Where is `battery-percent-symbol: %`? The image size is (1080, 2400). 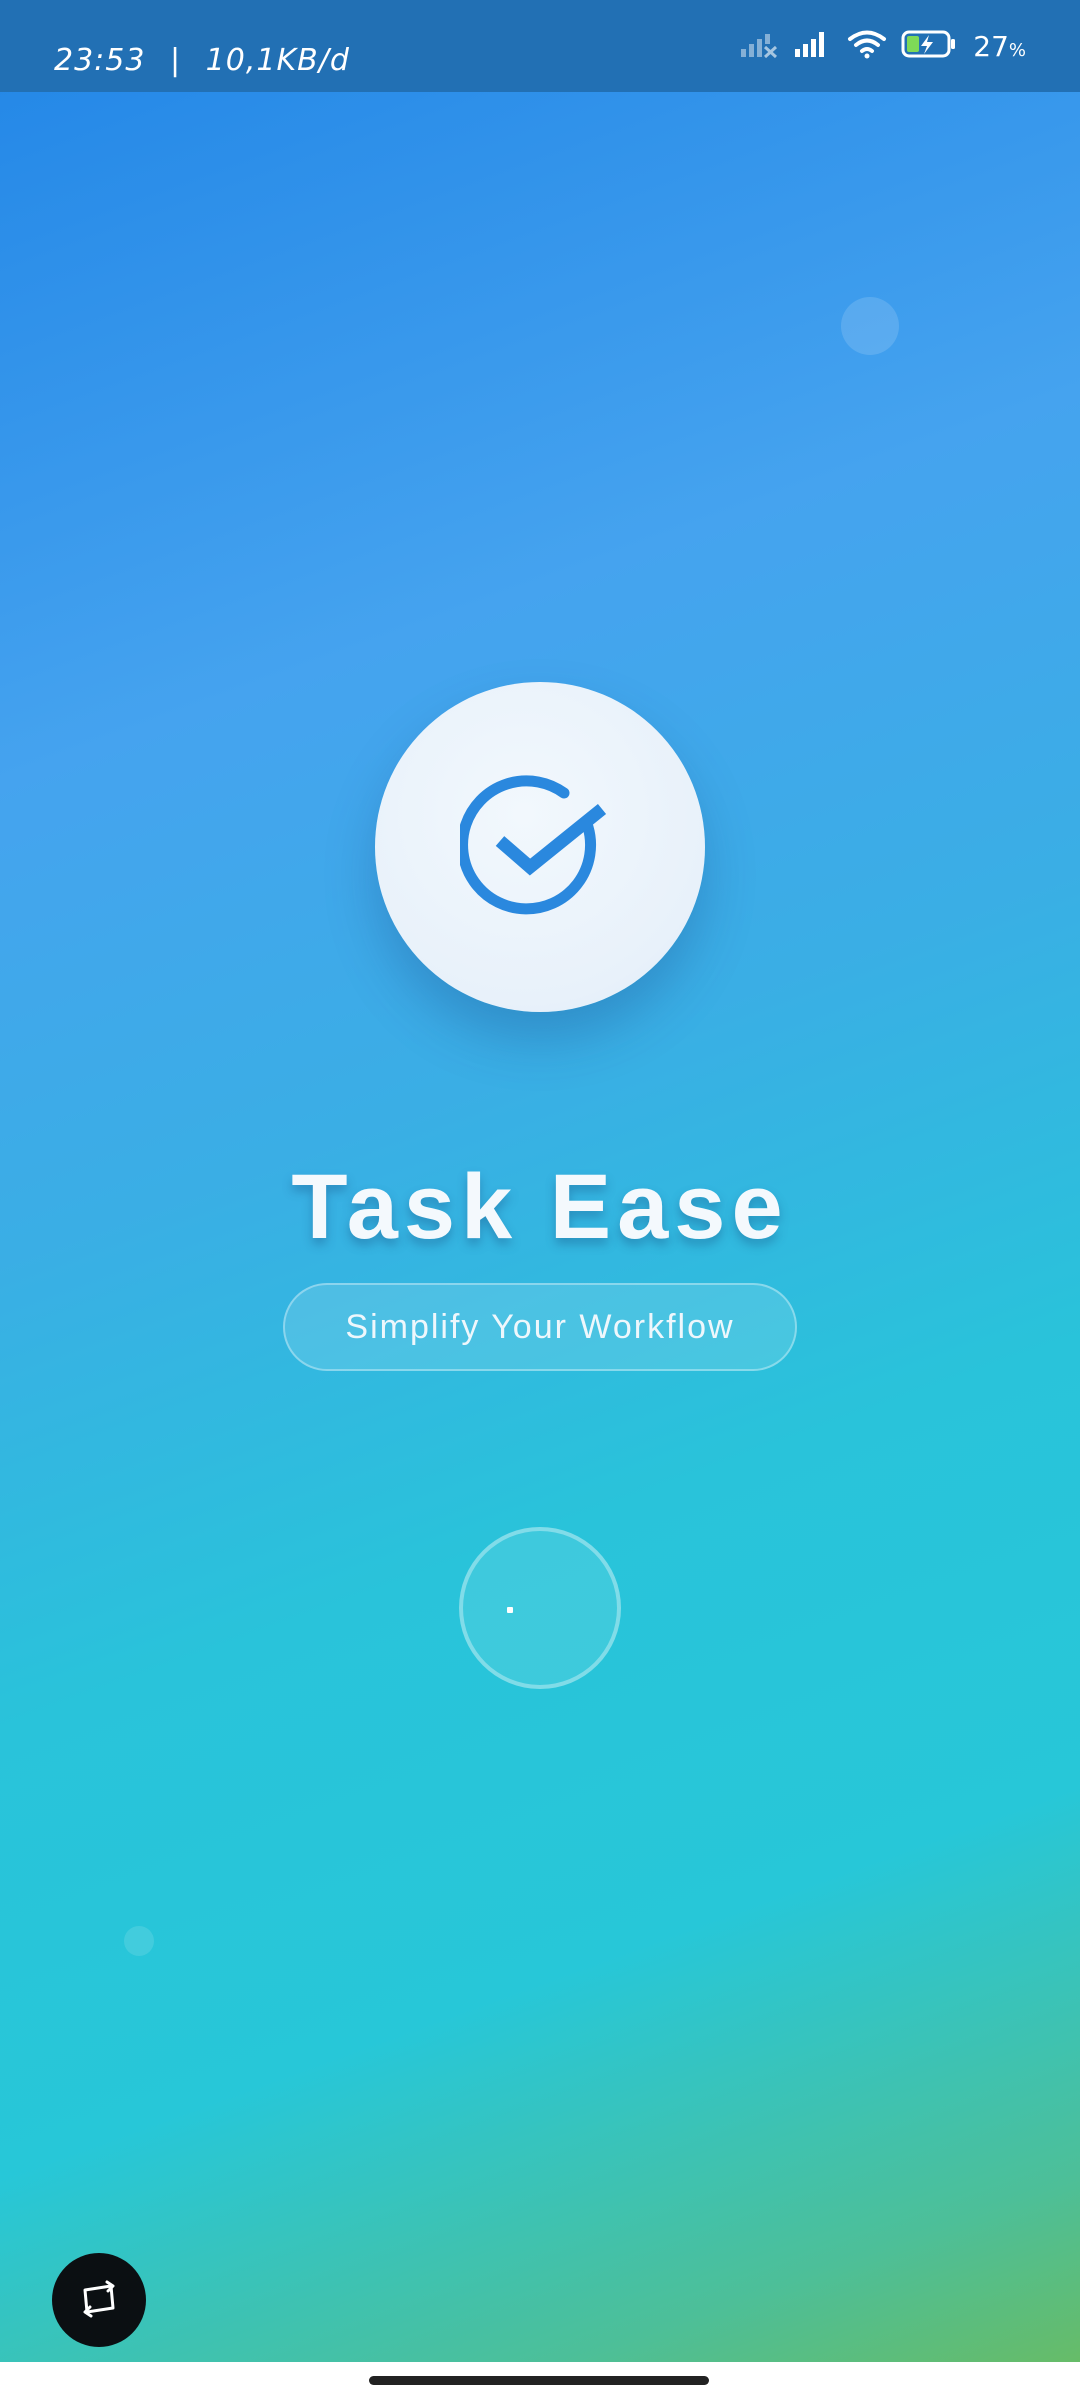
battery-percent-symbol: % is located at coordinates (1017, 50).